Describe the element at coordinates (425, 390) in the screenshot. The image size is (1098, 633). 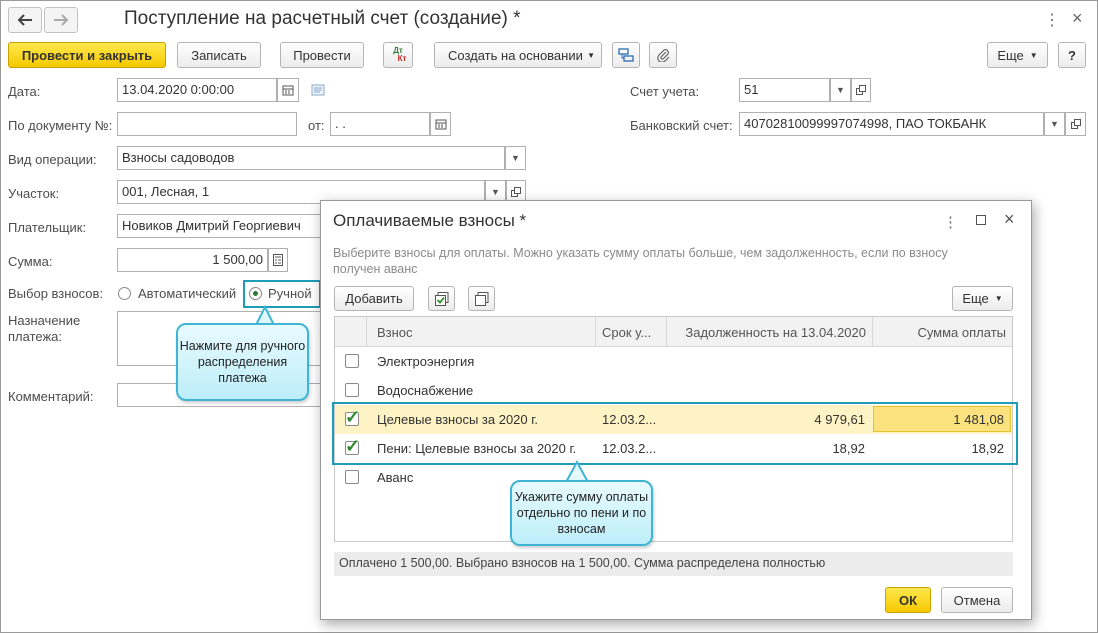
I see `row-name: Водоснабжение` at that location.